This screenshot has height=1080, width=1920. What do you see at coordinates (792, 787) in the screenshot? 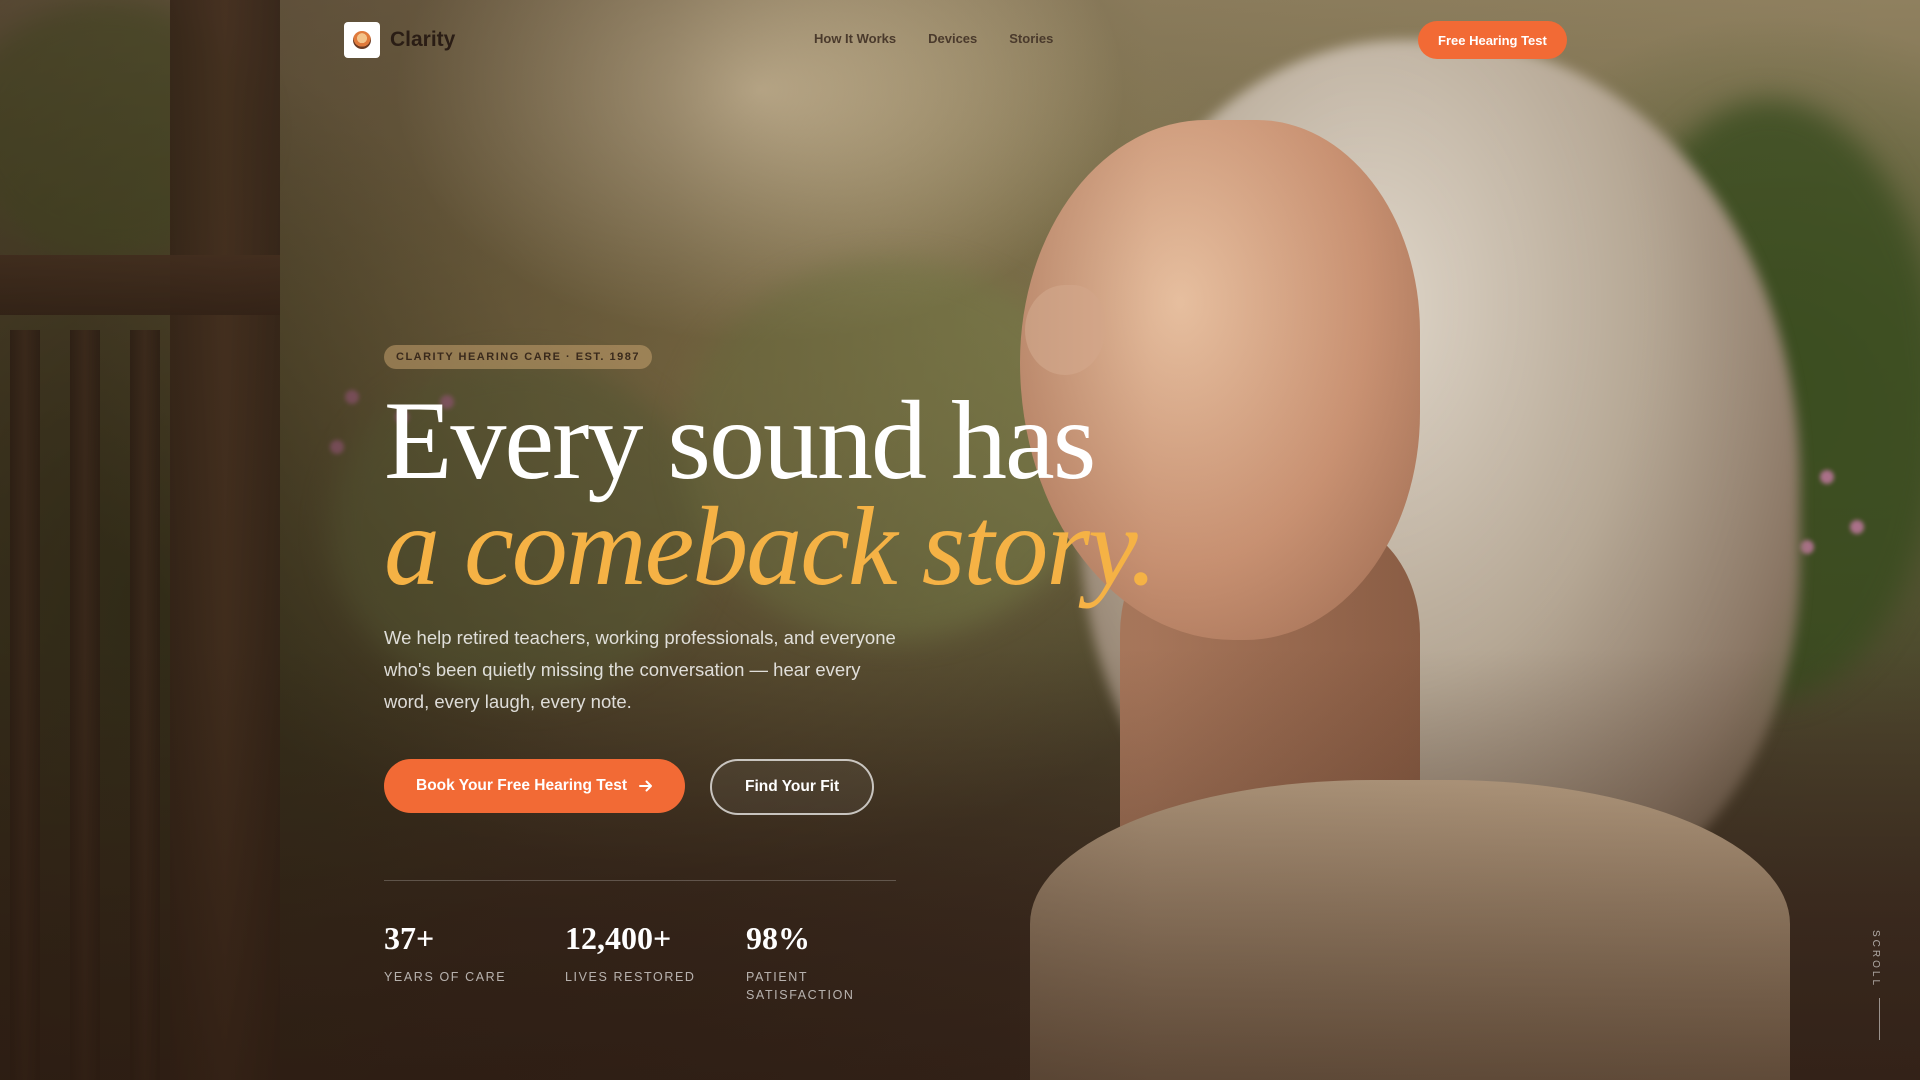
I see `find-your-fit-button: Find Your Fit` at bounding box center [792, 787].